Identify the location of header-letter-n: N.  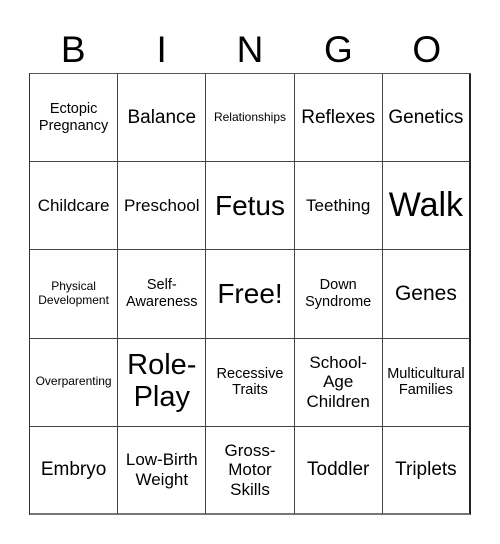
(250, 49).